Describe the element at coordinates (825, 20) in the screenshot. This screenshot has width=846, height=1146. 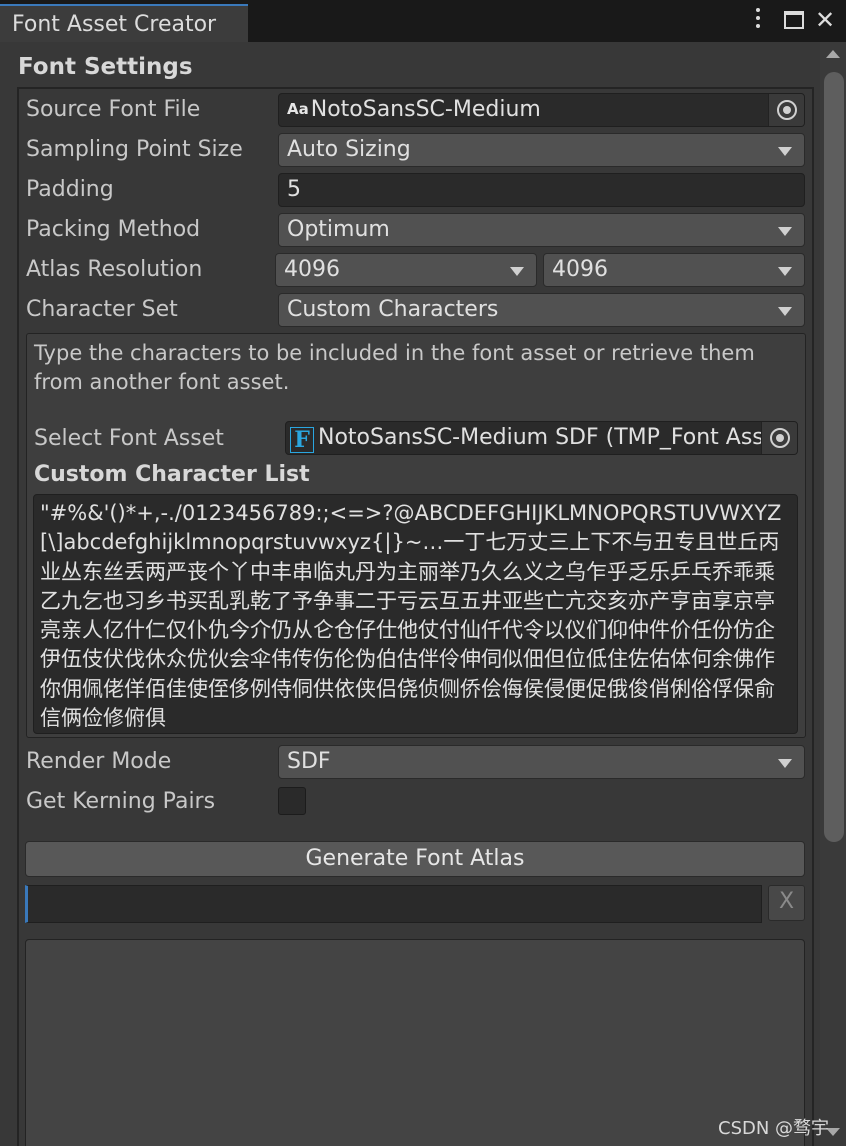
I see `close-icon: ✕` at that location.